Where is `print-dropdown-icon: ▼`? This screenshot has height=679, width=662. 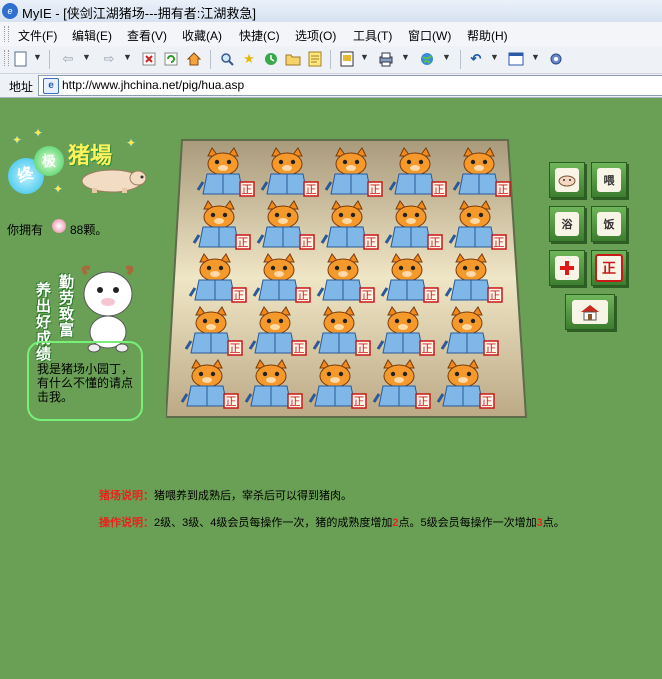
print-dropdown-icon: ▼ is located at coordinates (405, 57).